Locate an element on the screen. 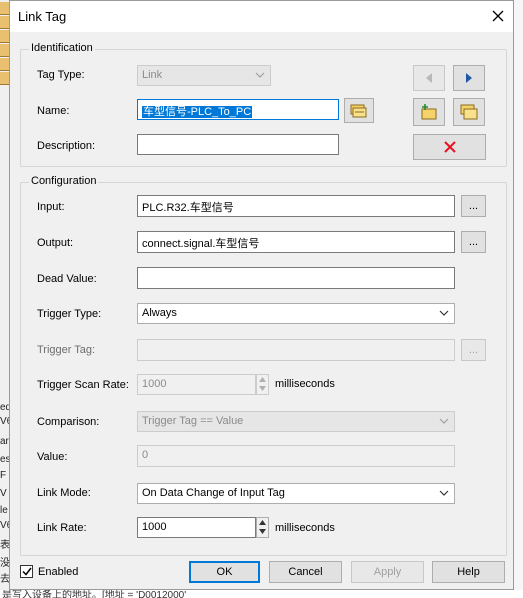  cancel-button: Cancel is located at coordinates (305, 572).